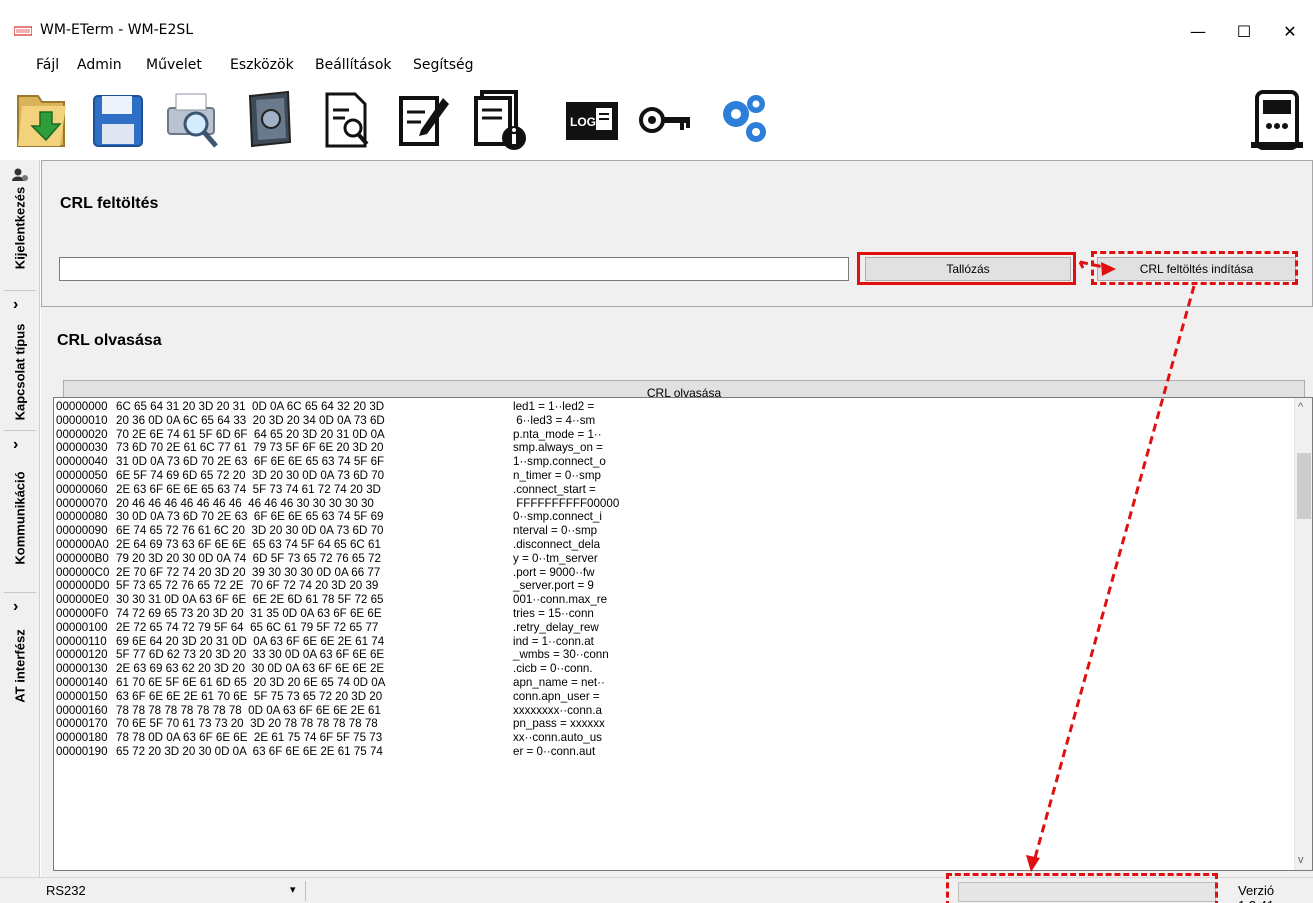 This screenshot has width=1313, height=903. Describe the element at coordinates (1111, 566) in the screenshot. I see `annotation-arrows` at that location.